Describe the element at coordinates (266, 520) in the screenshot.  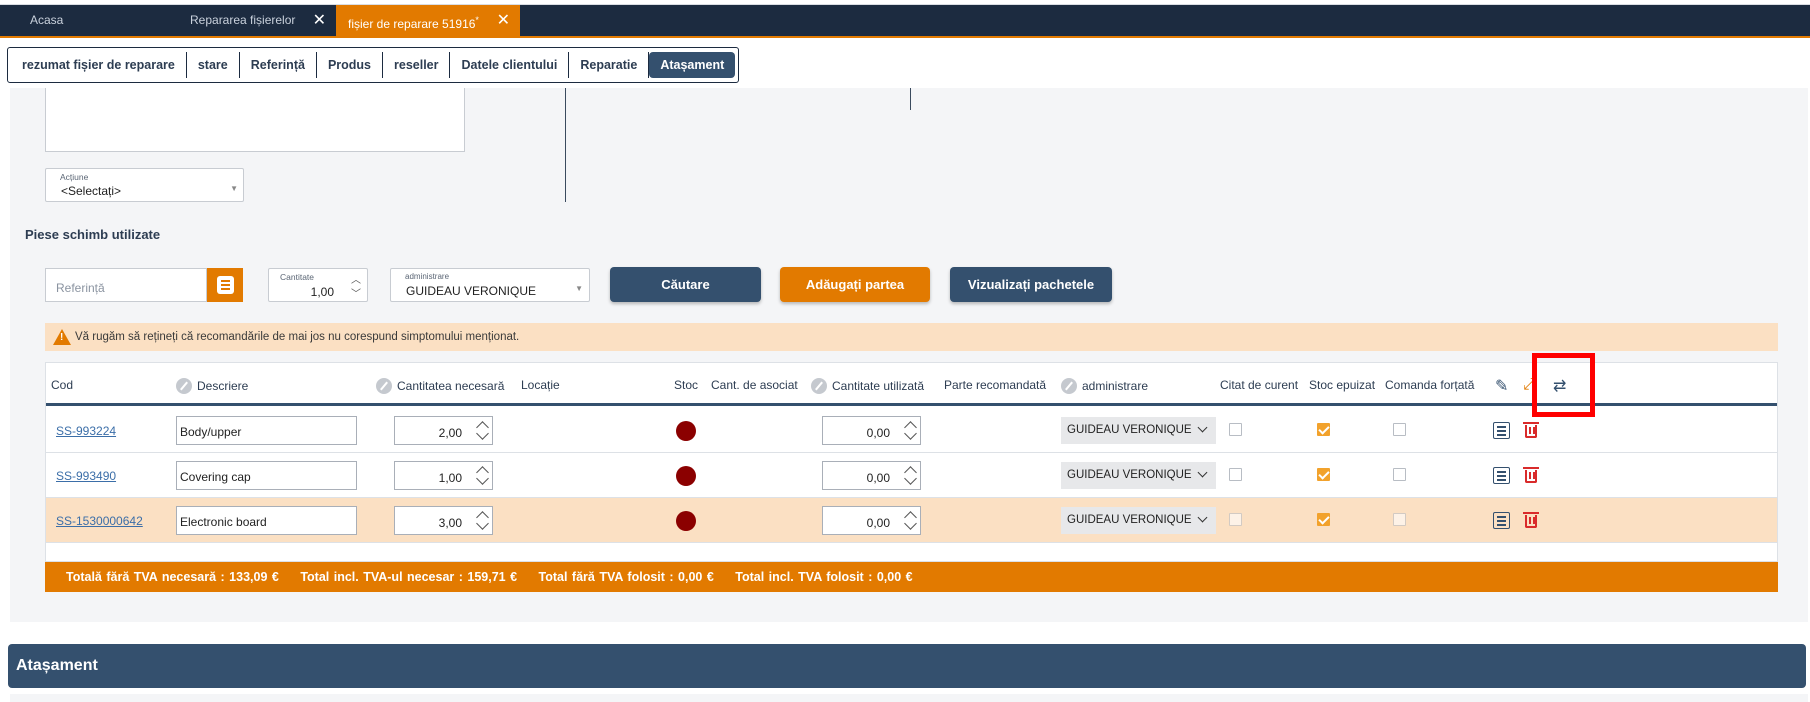
I see `description-input: Electronic board` at that location.